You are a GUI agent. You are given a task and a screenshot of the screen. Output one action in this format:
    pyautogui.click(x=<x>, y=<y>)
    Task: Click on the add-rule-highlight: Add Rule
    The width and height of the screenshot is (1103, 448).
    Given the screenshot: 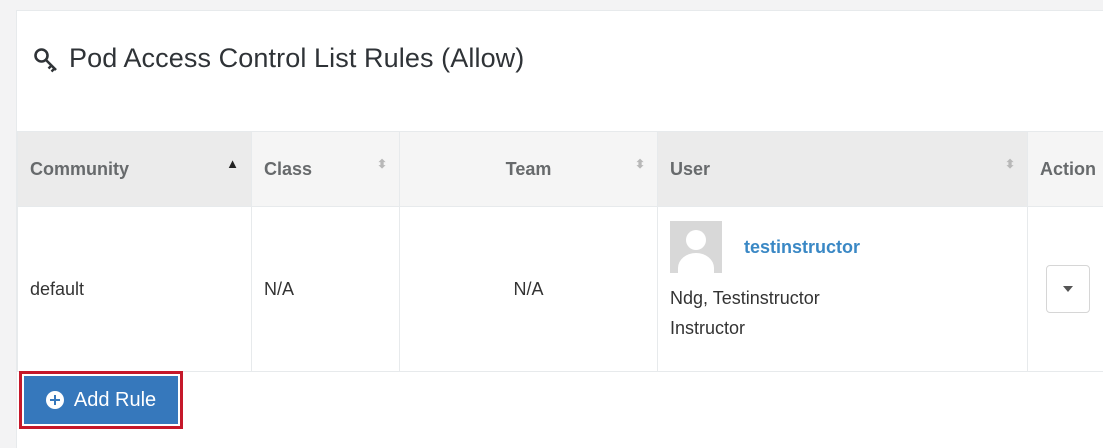 What is the action you would take?
    pyautogui.click(x=101, y=400)
    